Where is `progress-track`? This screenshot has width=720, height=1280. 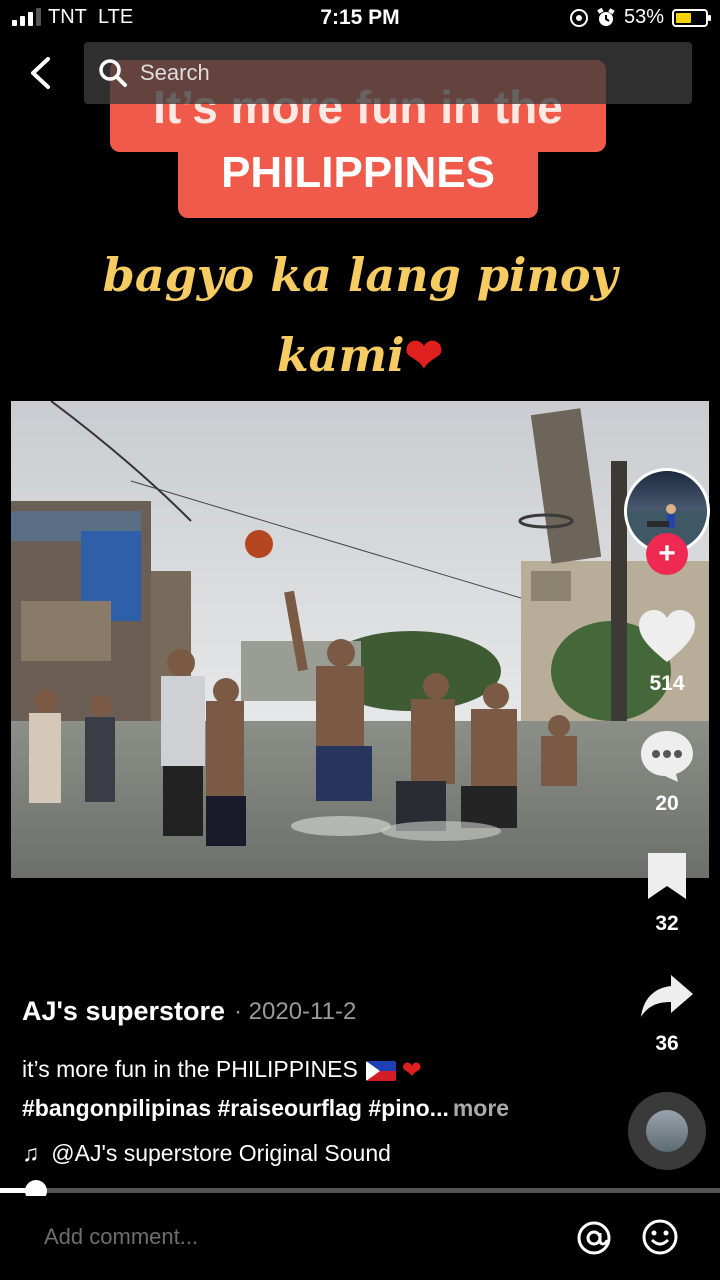 progress-track is located at coordinates (360, 1190).